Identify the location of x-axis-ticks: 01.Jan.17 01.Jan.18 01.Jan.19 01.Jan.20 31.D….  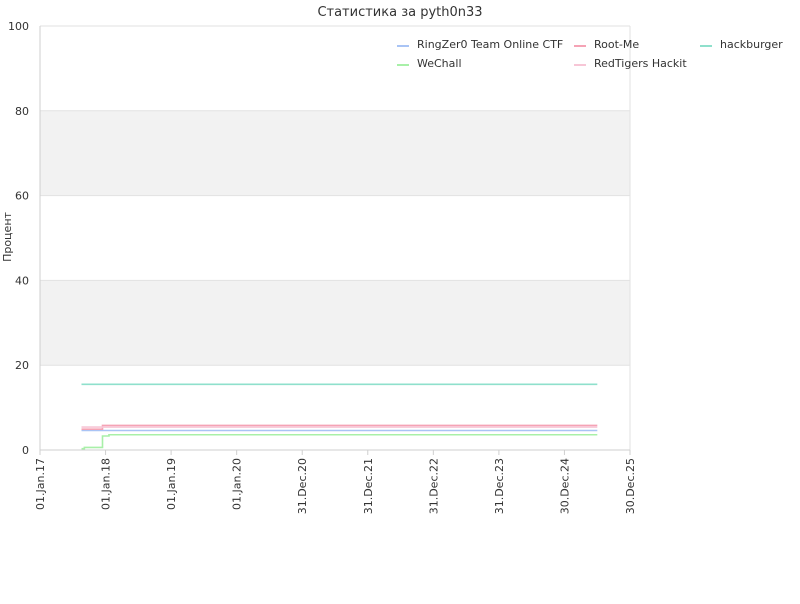
(335, 482).